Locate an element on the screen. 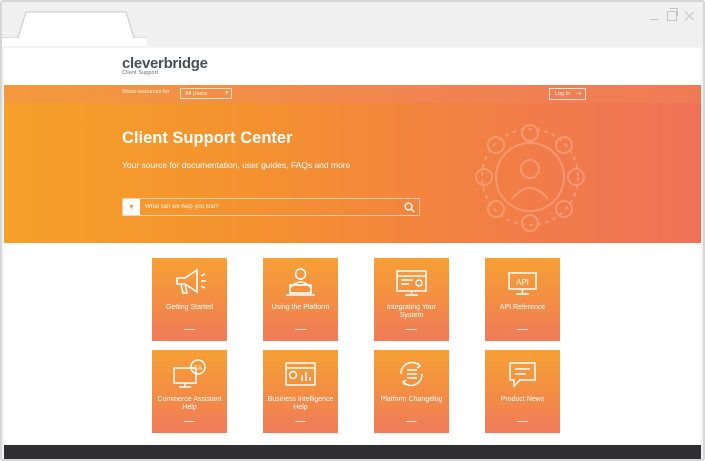 The image size is (705, 461). search-bar: ▼ is located at coordinates (271, 207).